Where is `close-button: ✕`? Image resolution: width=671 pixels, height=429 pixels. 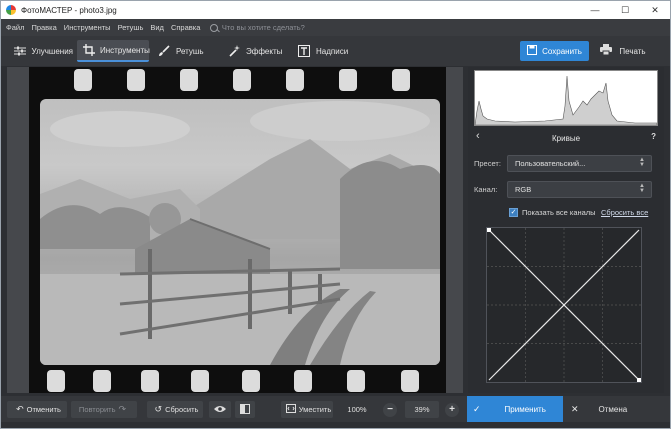 close-button: ✕ is located at coordinates (655, 10).